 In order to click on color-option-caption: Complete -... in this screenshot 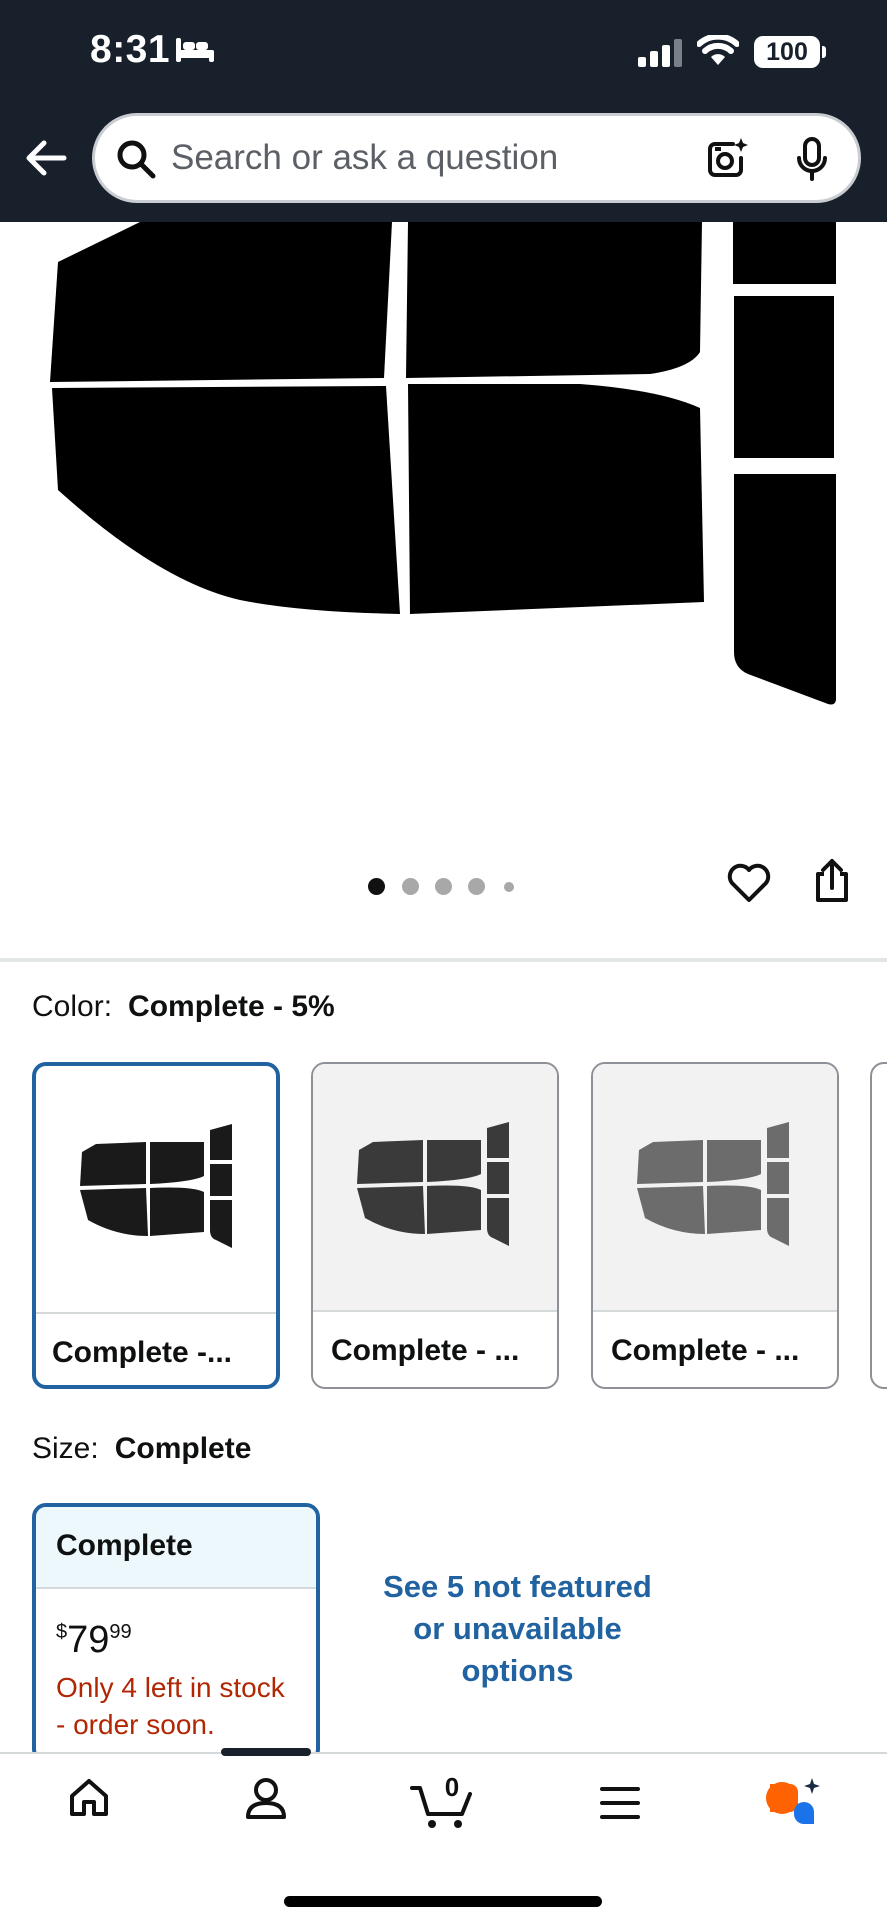, I will do `click(156, 1348)`.